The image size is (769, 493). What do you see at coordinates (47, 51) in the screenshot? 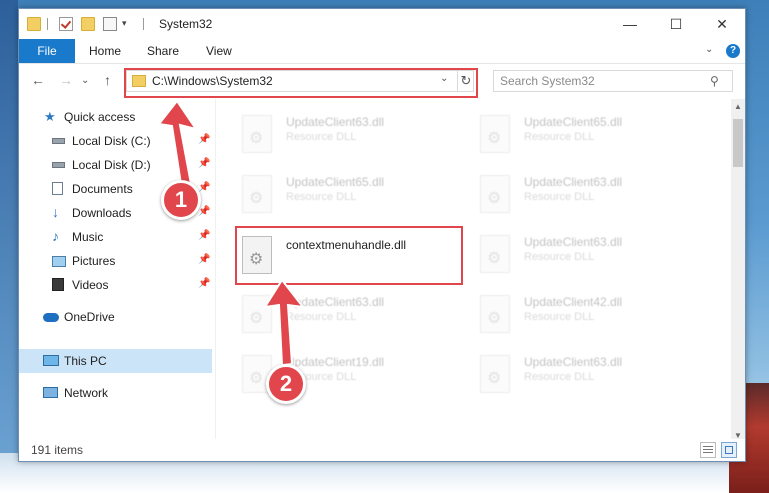
I see `tab-file: File` at bounding box center [47, 51].